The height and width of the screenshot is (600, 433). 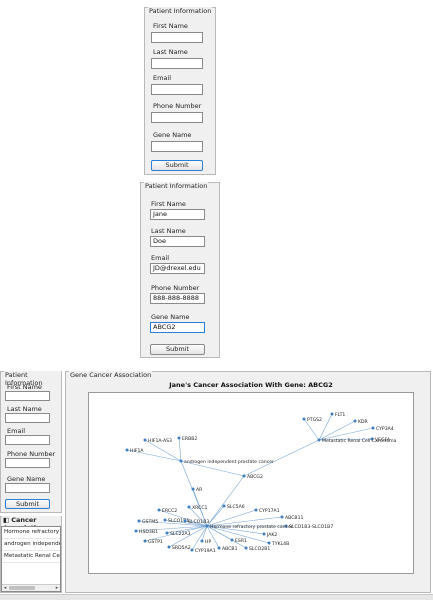 I want to click on panel-collapse-icon: ◧, so click(x=6, y=520).